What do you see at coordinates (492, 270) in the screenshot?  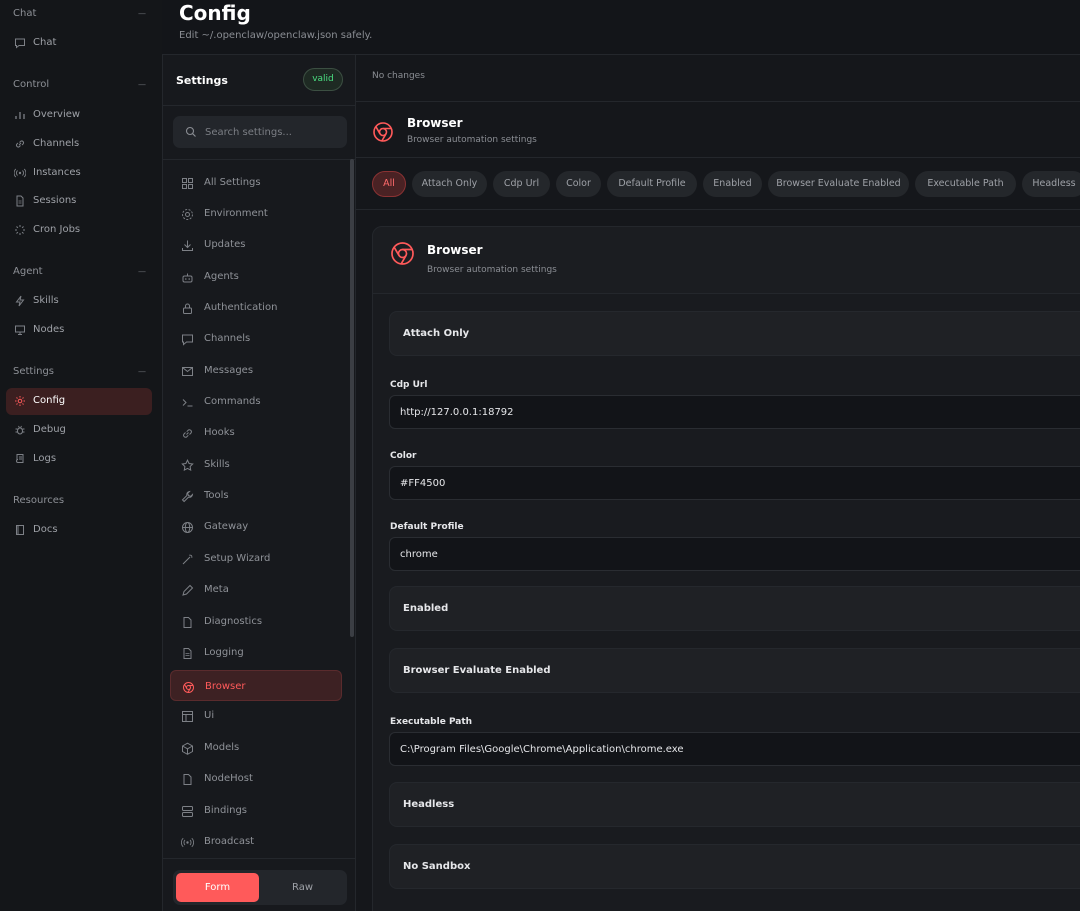 I see `card-subtitle: Browser automation settings` at bounding box center [492, 270].